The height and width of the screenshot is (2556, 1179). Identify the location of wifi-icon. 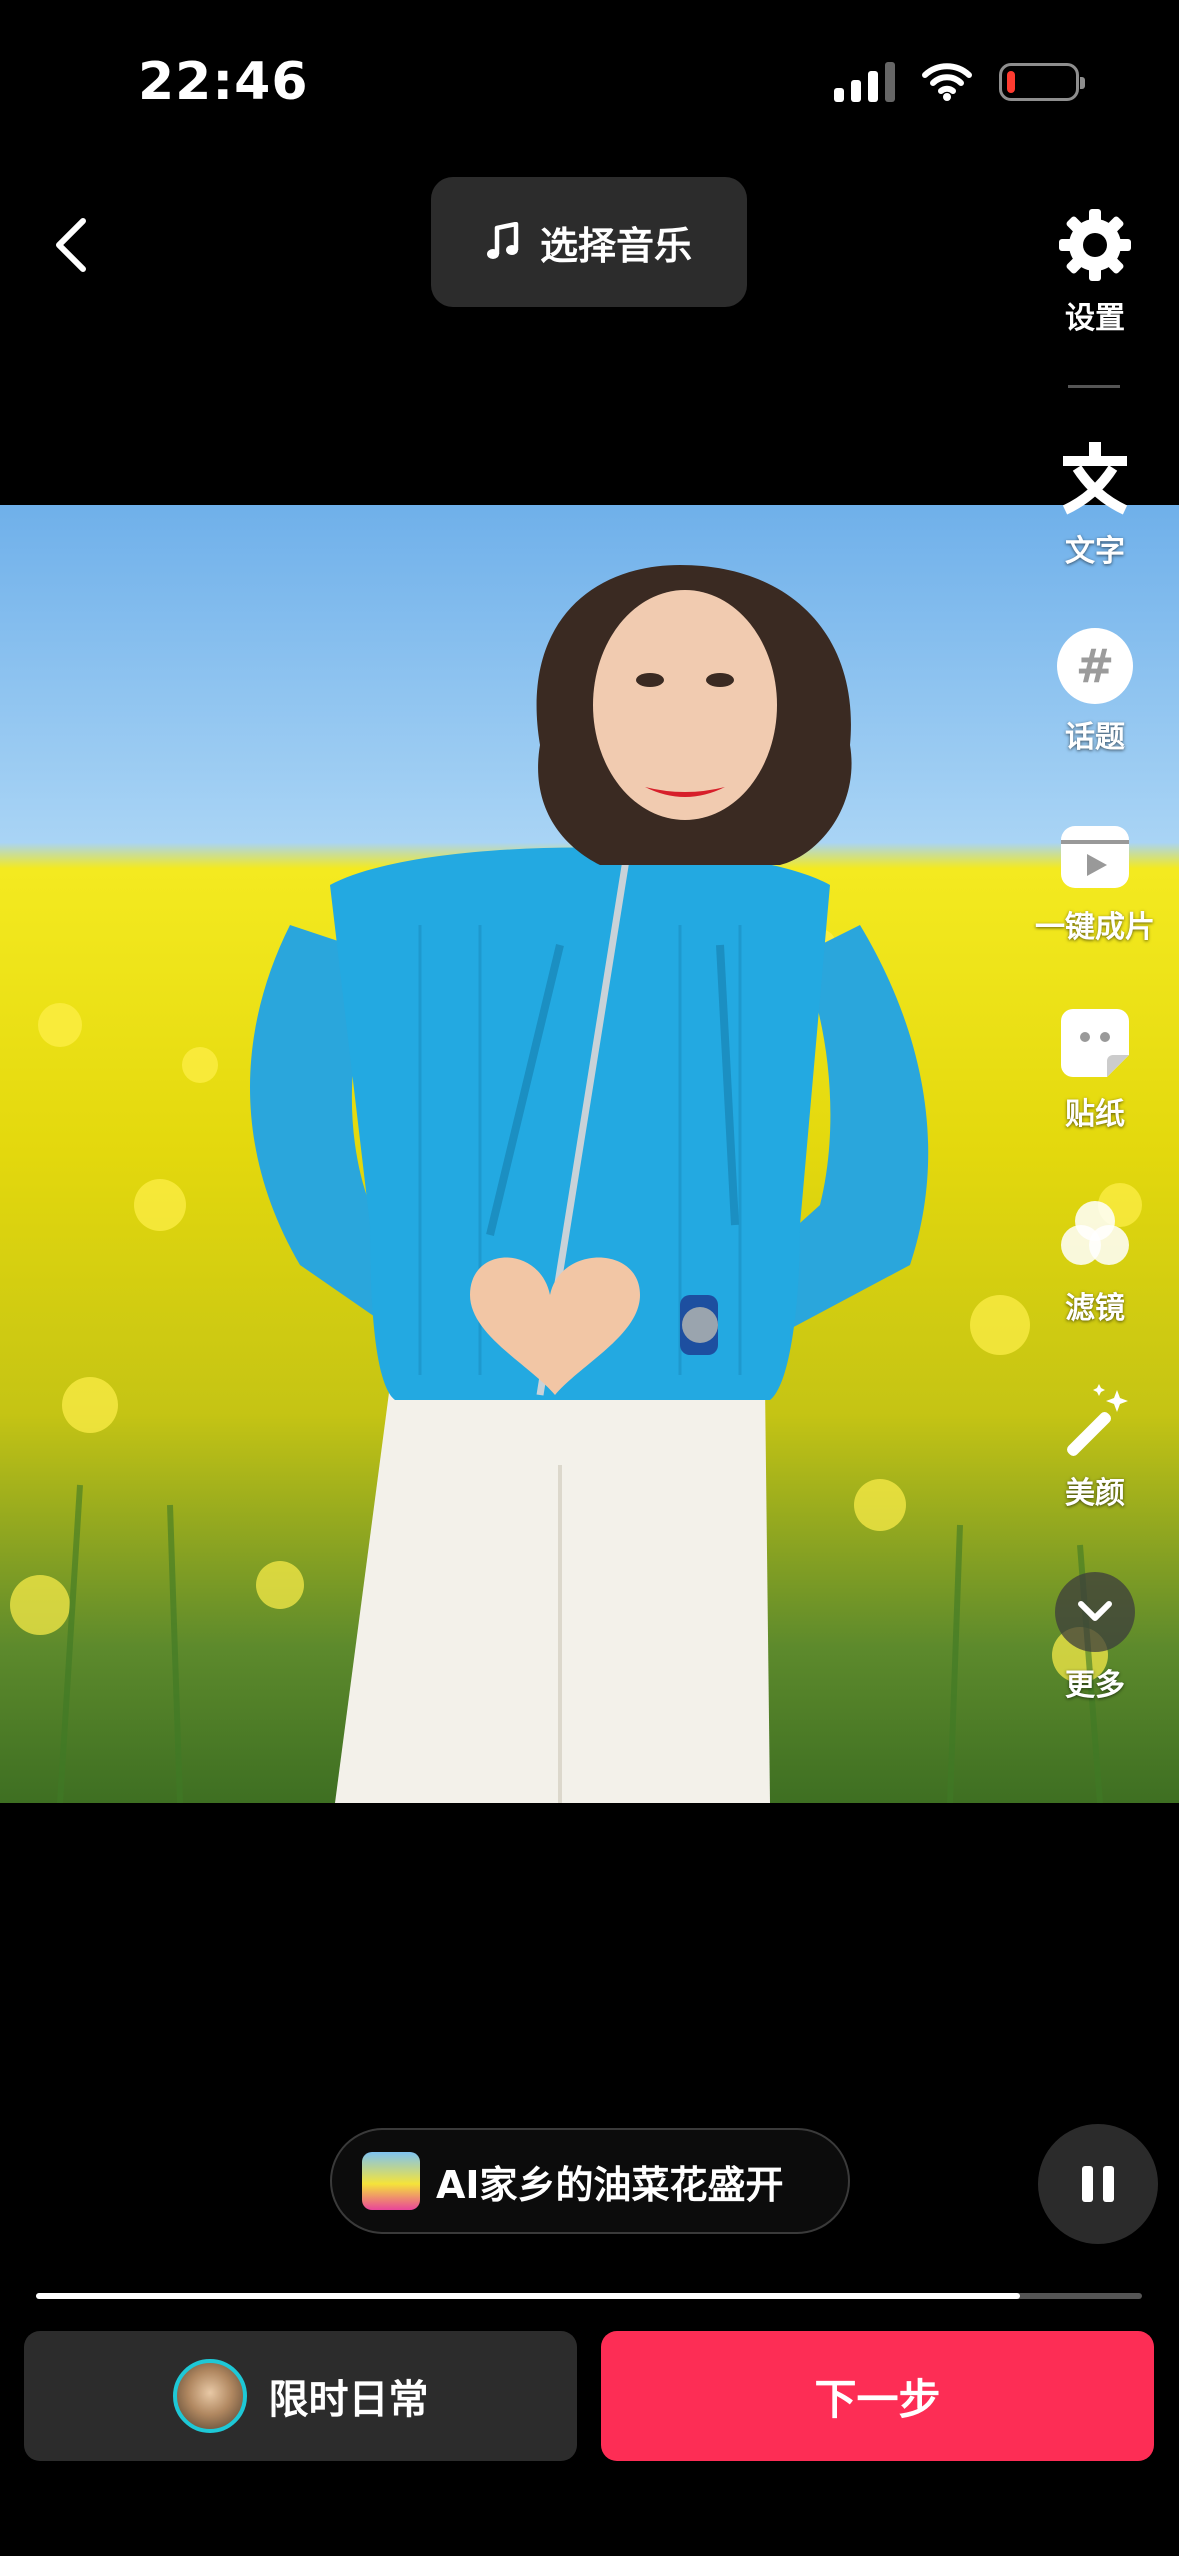
(947, 82).